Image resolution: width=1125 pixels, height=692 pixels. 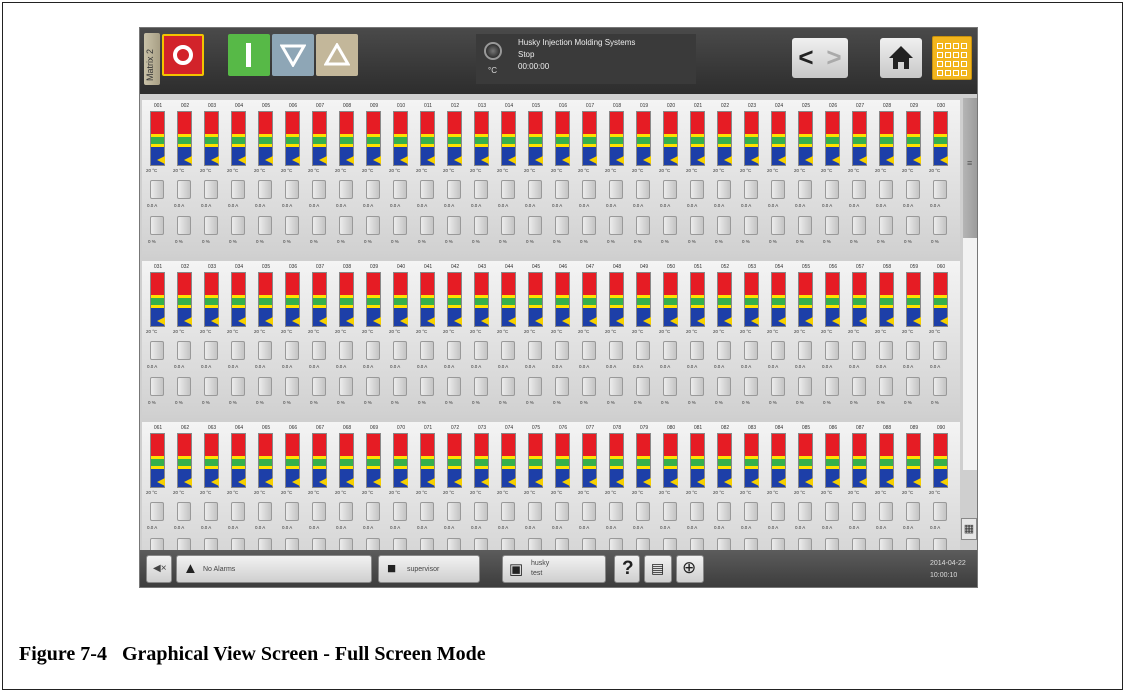 What do you see at coordinates (294, 178) in the screenshot?
I see `zone-column: 006 20 °C 0.0 A 0 %` at bounding box center [294, 178].